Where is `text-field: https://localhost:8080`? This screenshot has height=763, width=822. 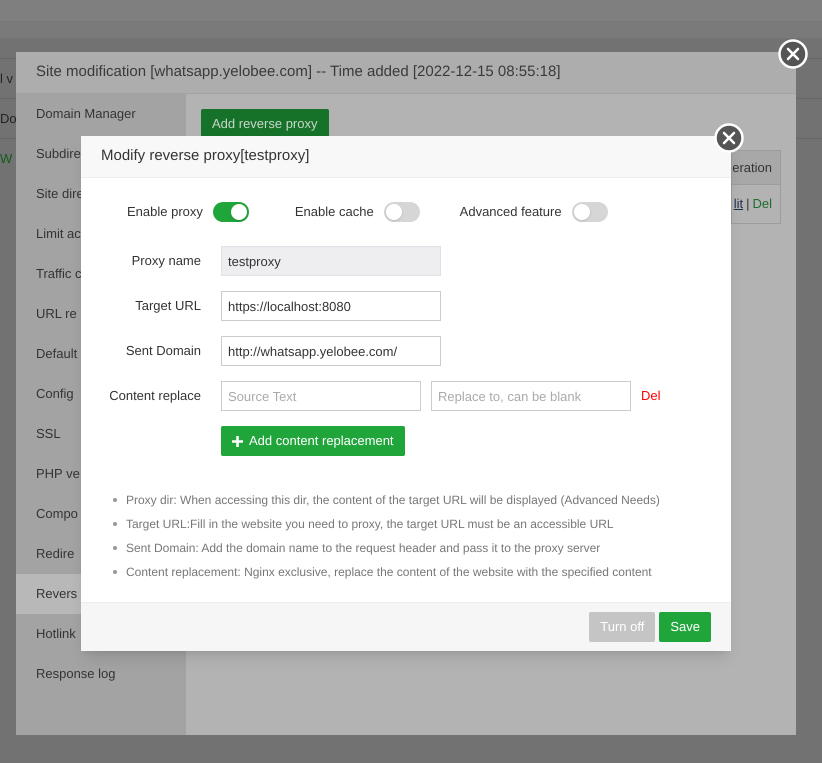
text-field: https://localhost:8080 is located at coordinates (331, 306).